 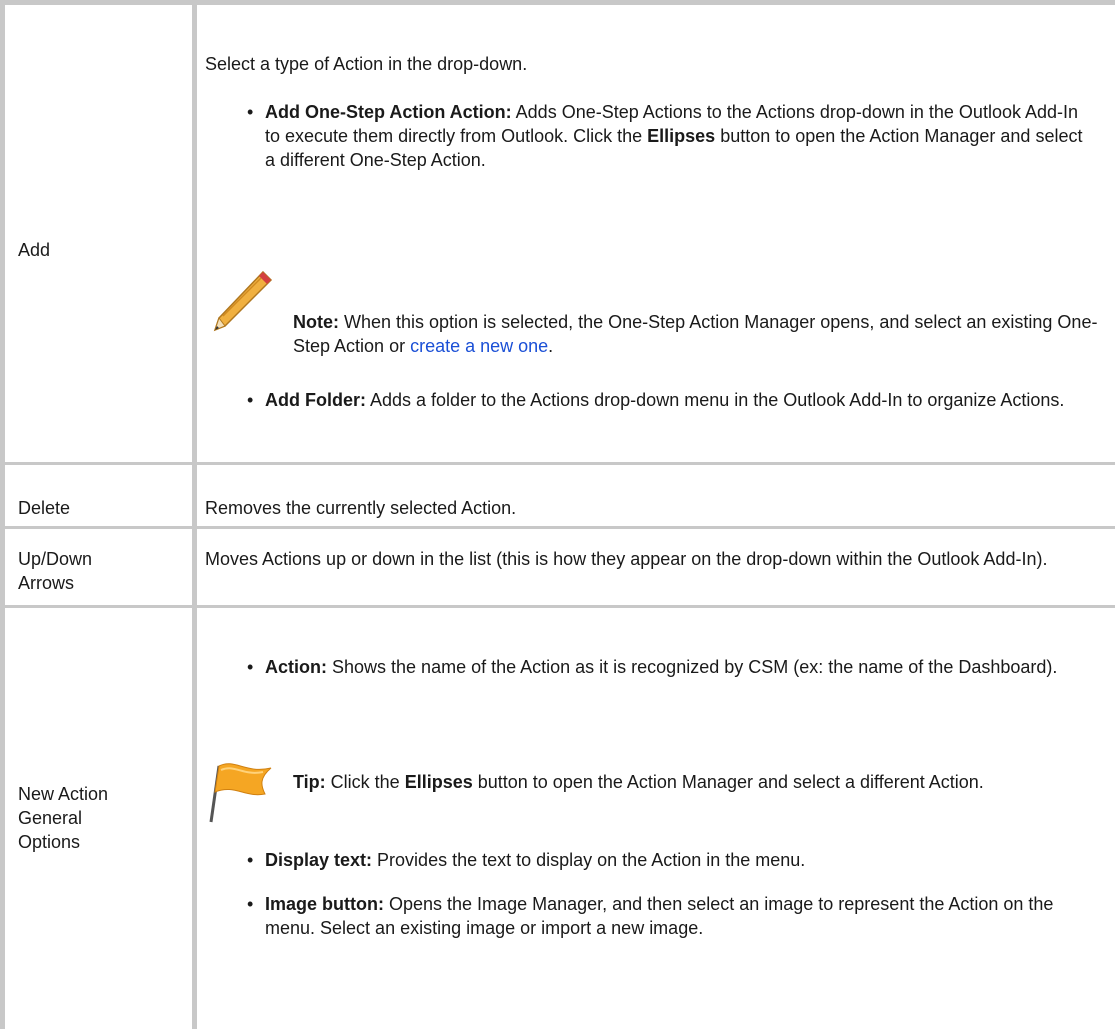 I want to click on table-border-left, so click(x=2, y=514).